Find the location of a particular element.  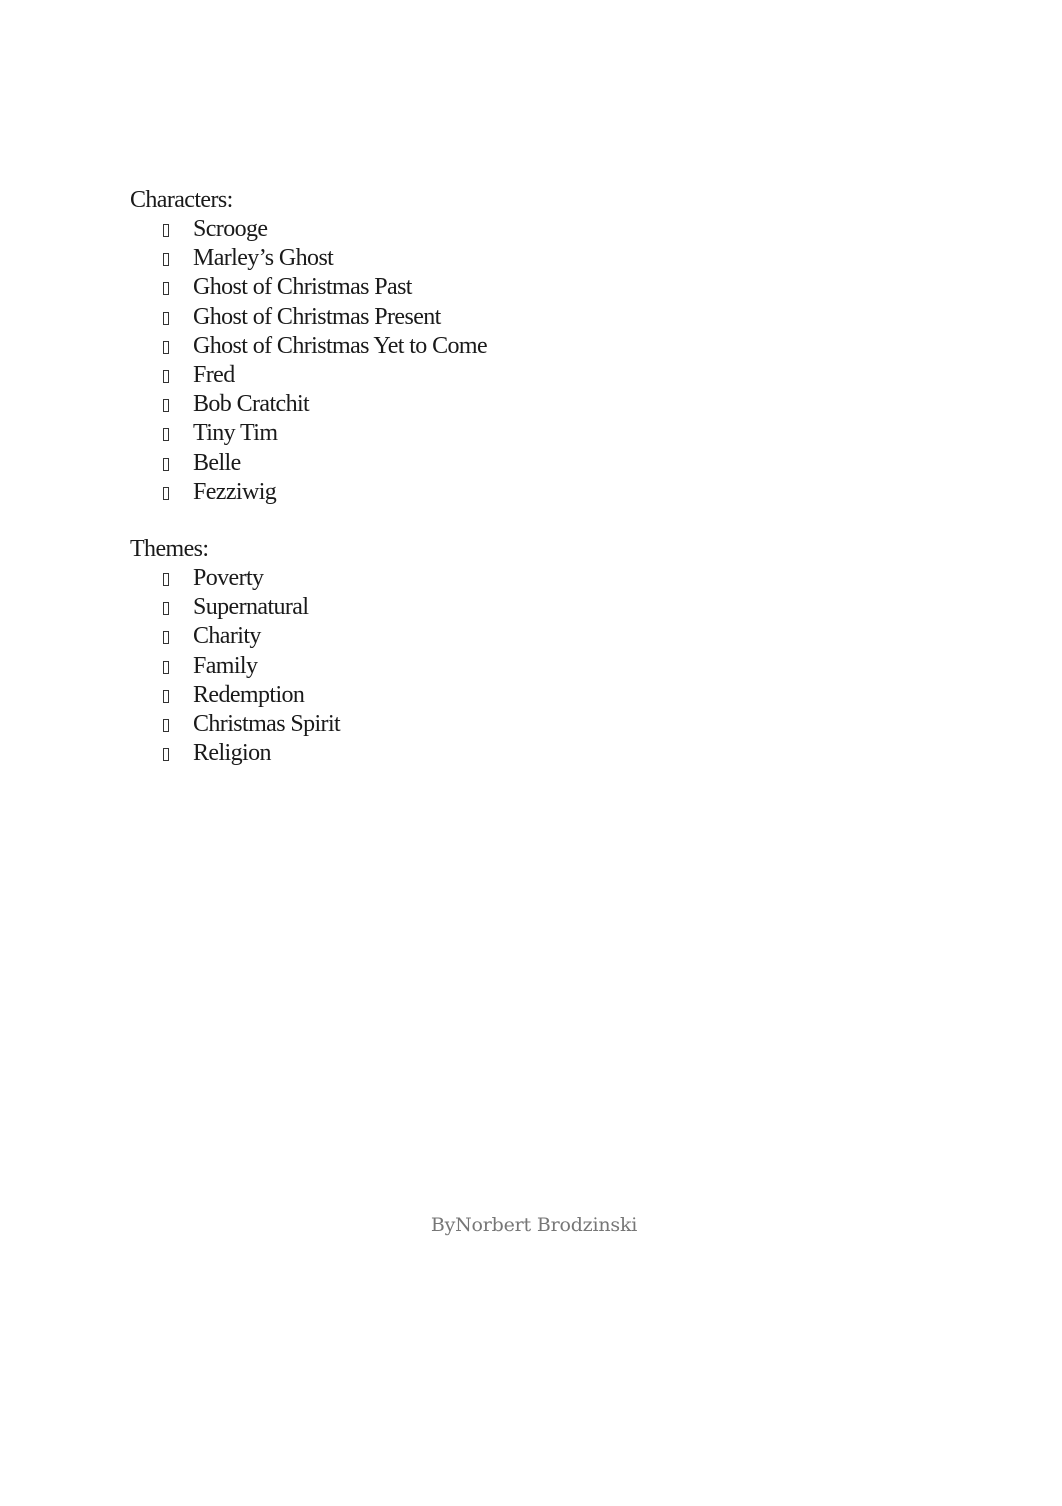

list-item-text: Christmas Spirit is located at coordinates (267, 723).